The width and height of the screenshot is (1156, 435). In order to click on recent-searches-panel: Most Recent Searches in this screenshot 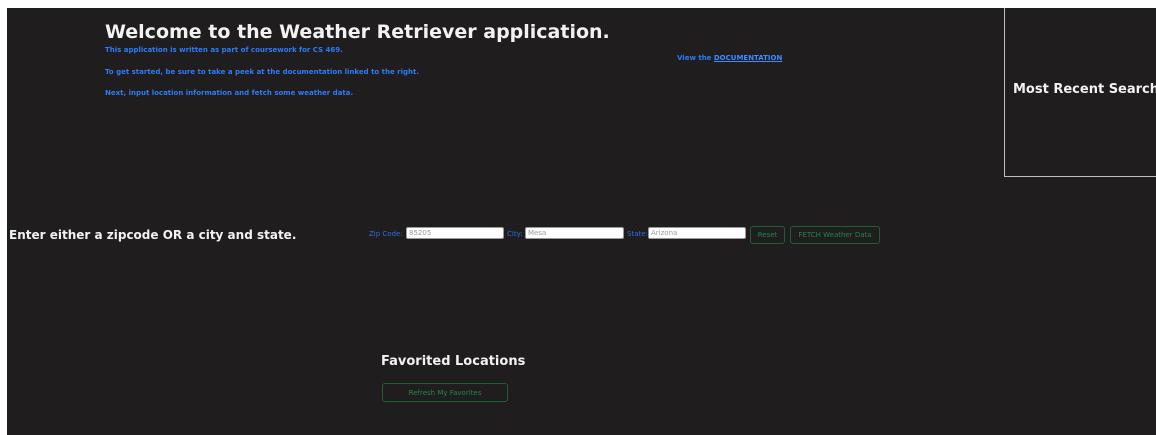, I will do `click(1080, 92)`.